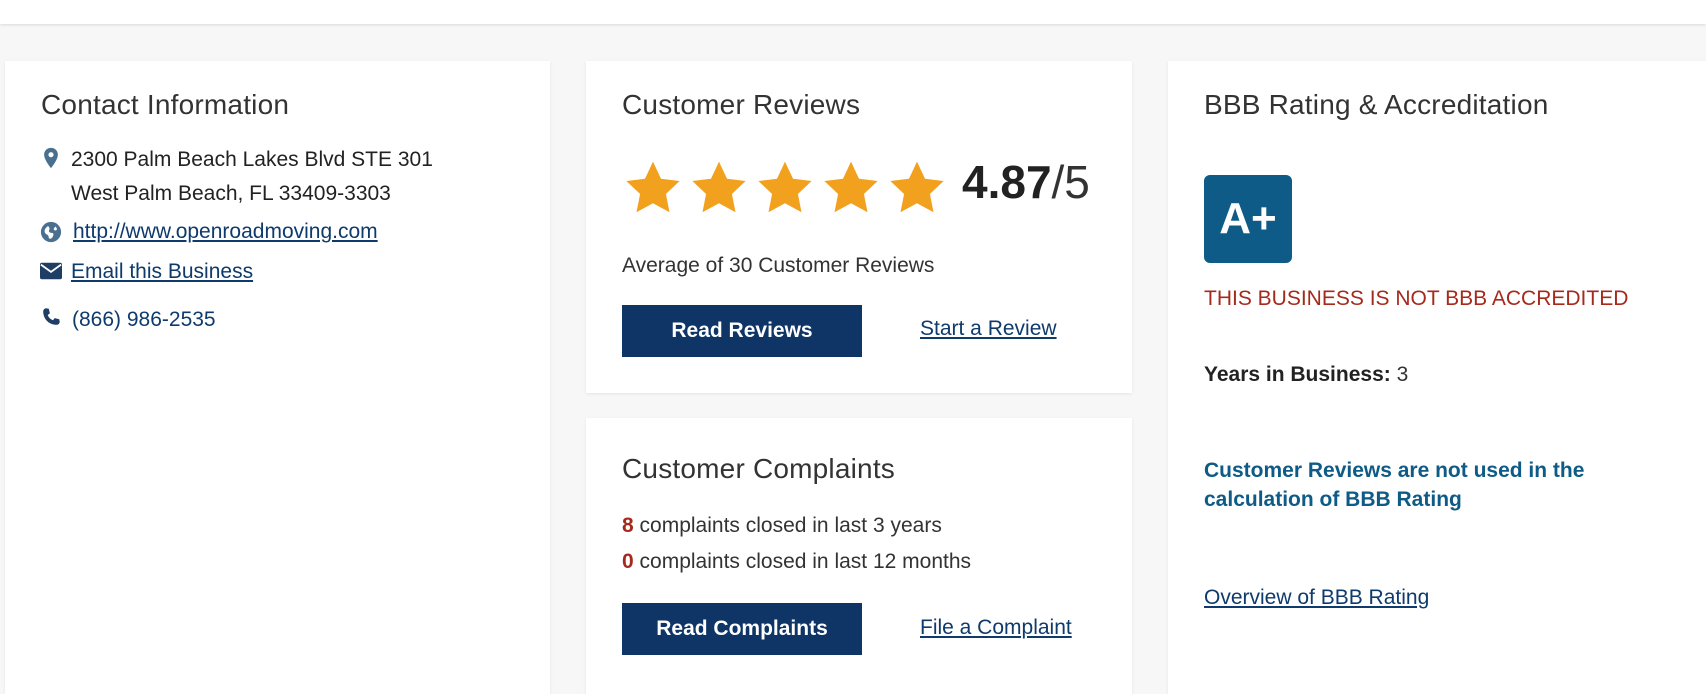 This screenshot has width=1706, height=694. Describe the element at coordinates (231, 193) in the screenshot. I see `address-line-2: West Palm Beach, FL 33409-3303` at that location.